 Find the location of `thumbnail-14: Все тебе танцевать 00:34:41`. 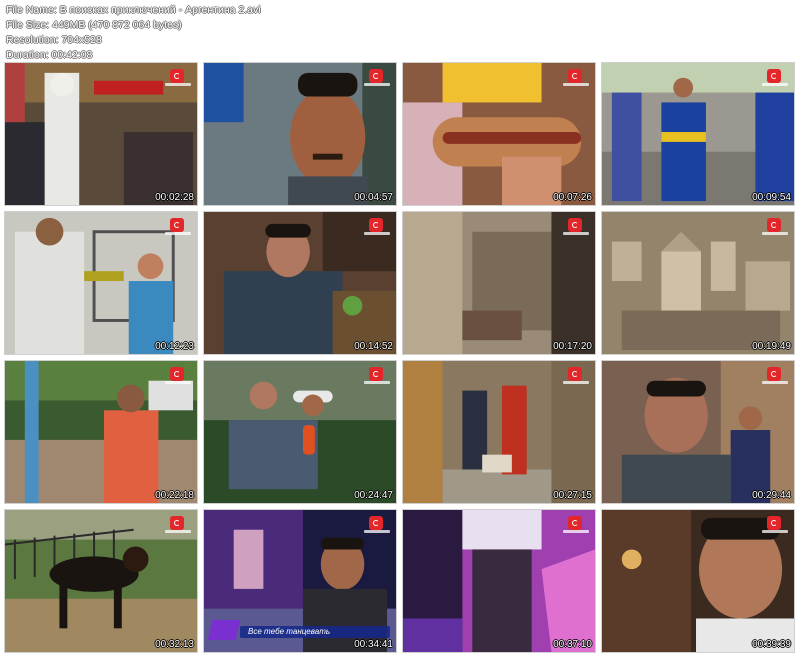

thumbnail-14: Все тебе танцевать 00:34:41 is located at coordinates (300, 581).